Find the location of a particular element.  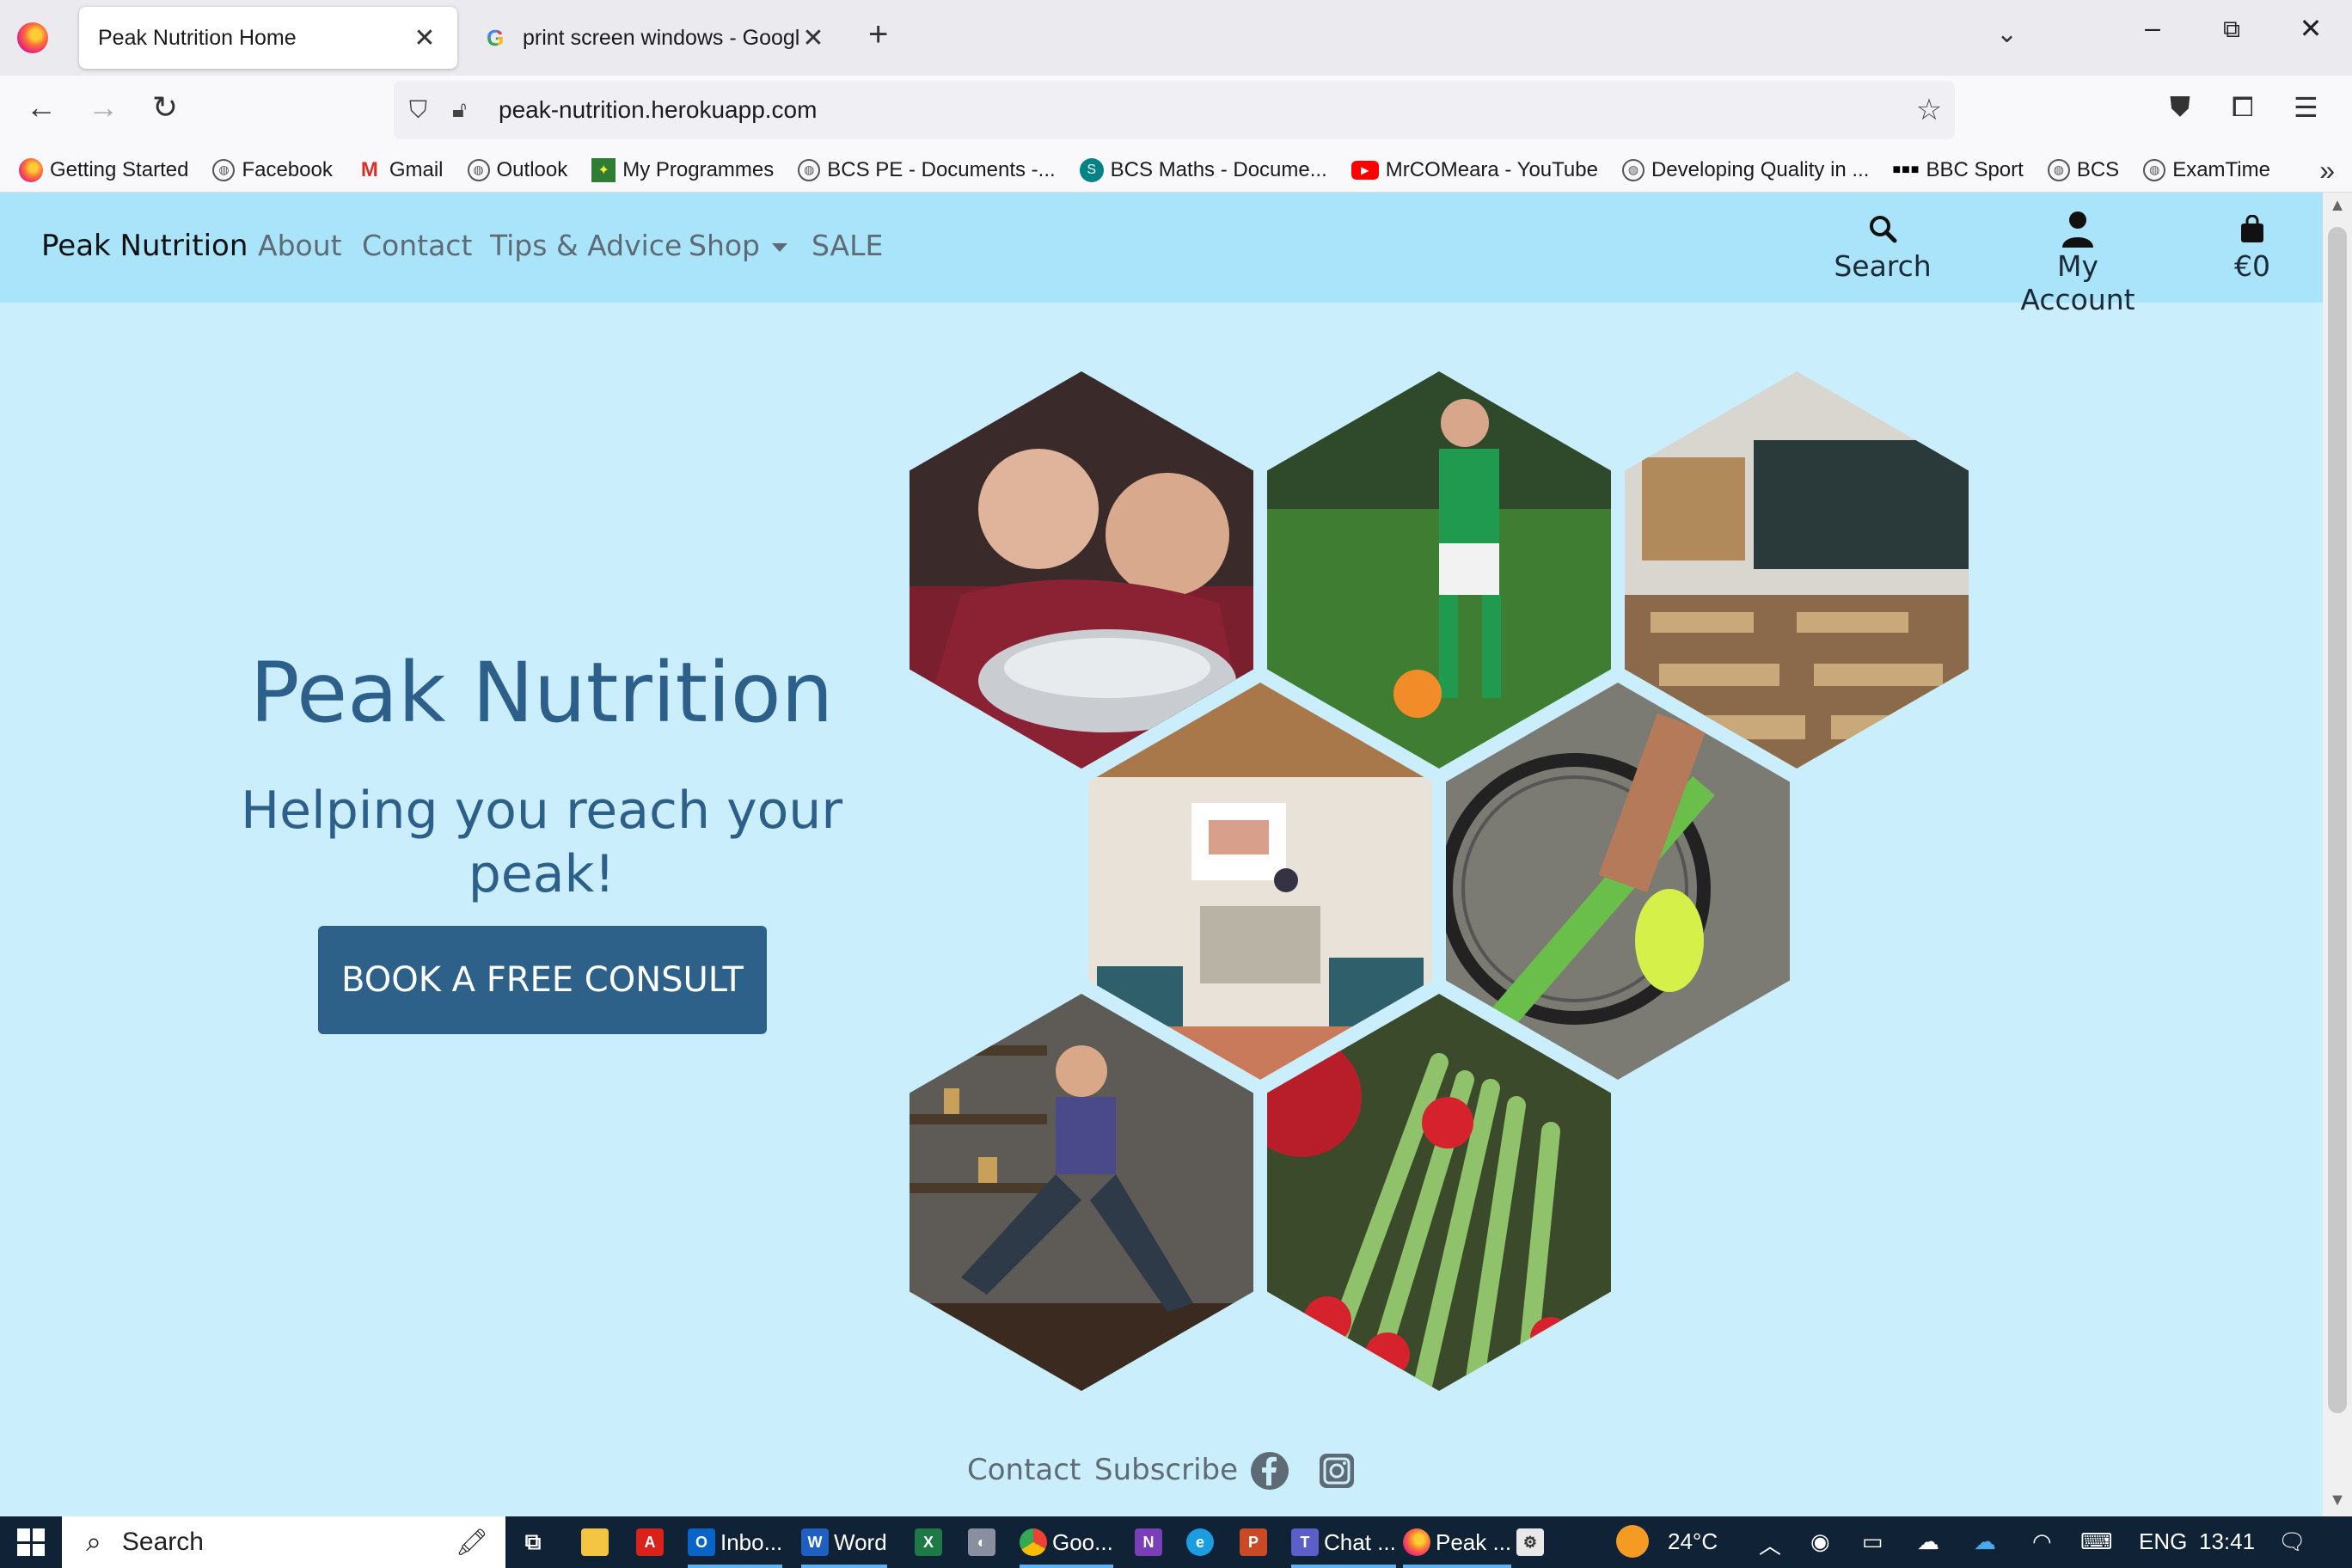

onedrive-business-icon: ☁ is located at coordinates (1985, 1541).